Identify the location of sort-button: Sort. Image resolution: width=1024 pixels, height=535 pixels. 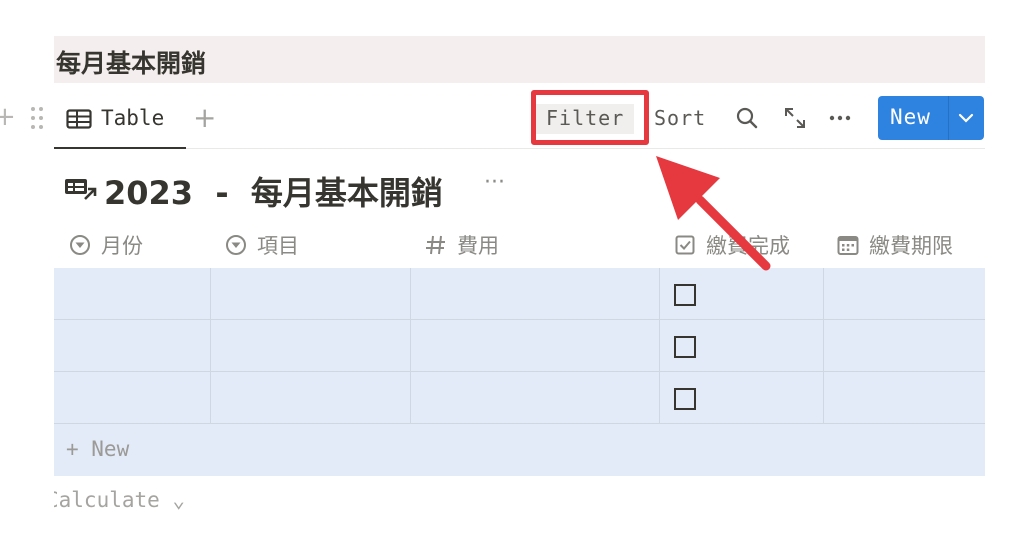
(680, 118).